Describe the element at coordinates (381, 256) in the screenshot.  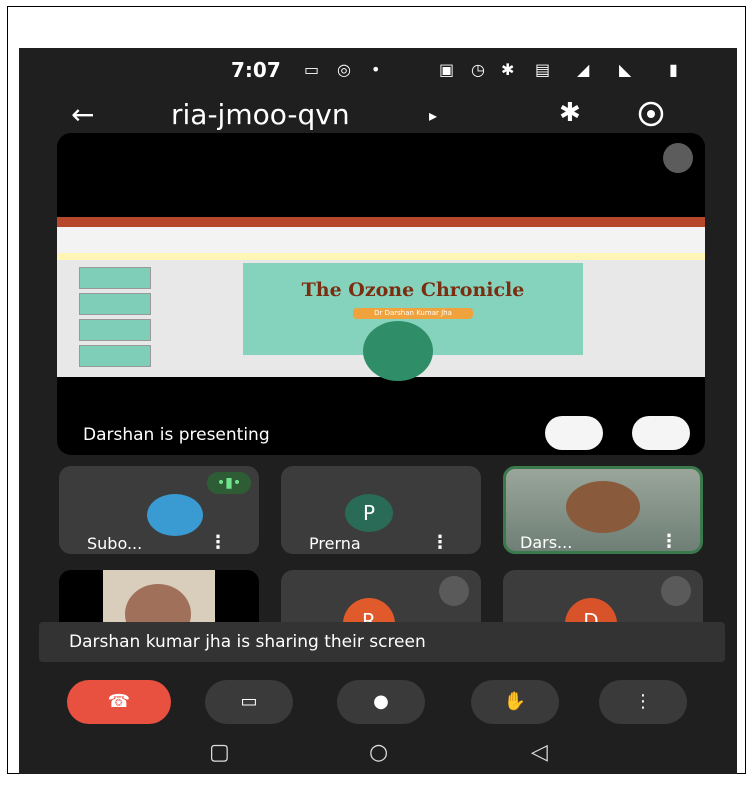
I see `notice-bar` at that location.